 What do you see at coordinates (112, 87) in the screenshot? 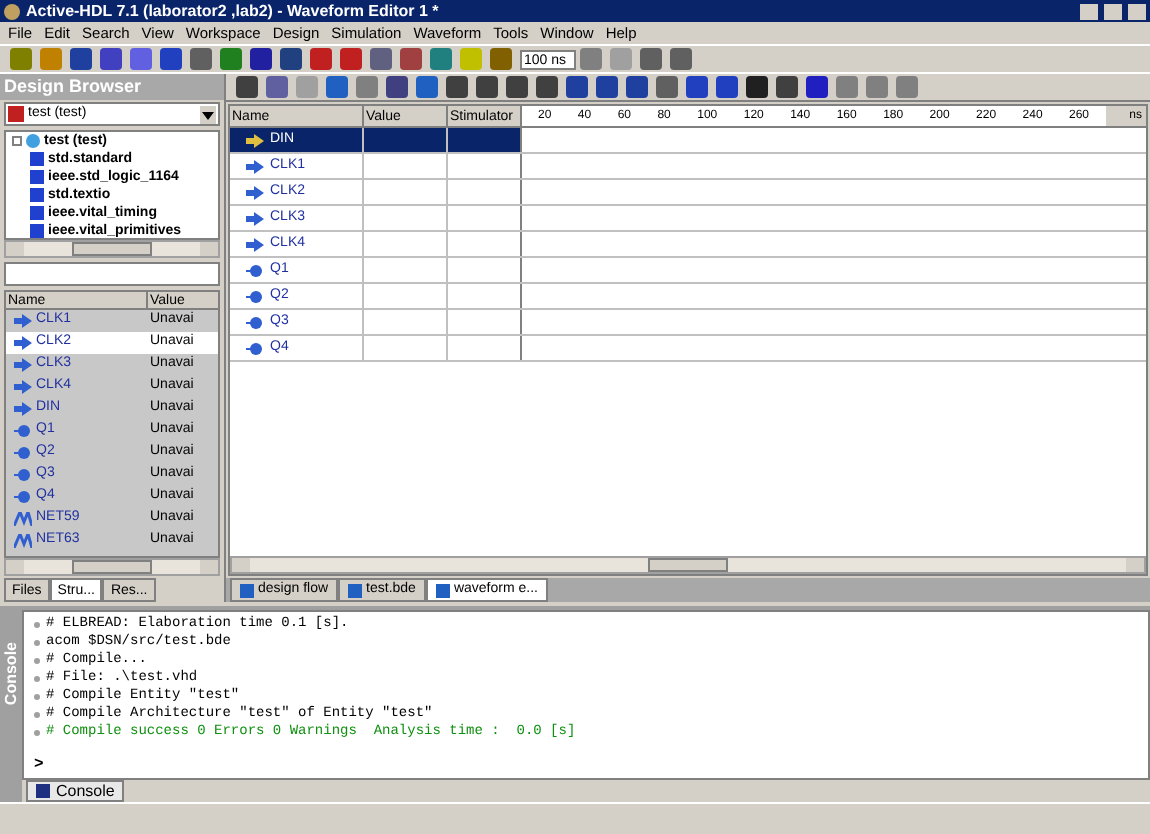
I see `panel-header: Design Browser` at bounding box center [112, 87].